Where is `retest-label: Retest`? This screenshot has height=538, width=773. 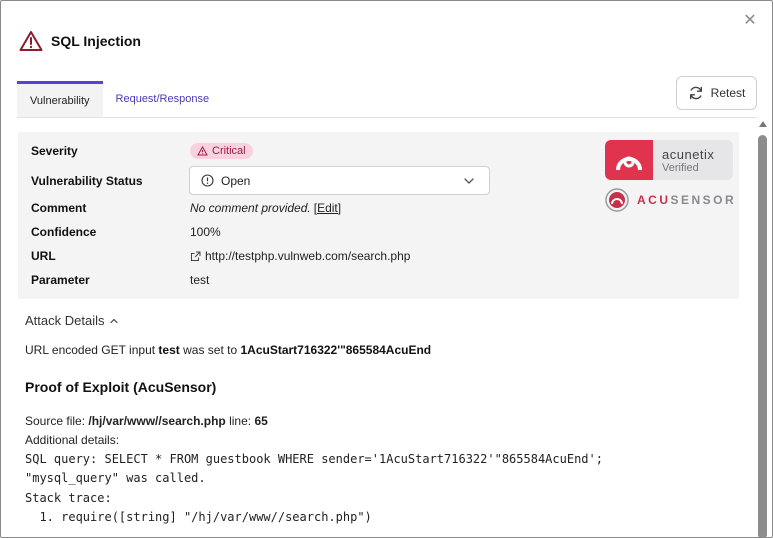
retest-label: Retest is located at coordinates (728, 93).